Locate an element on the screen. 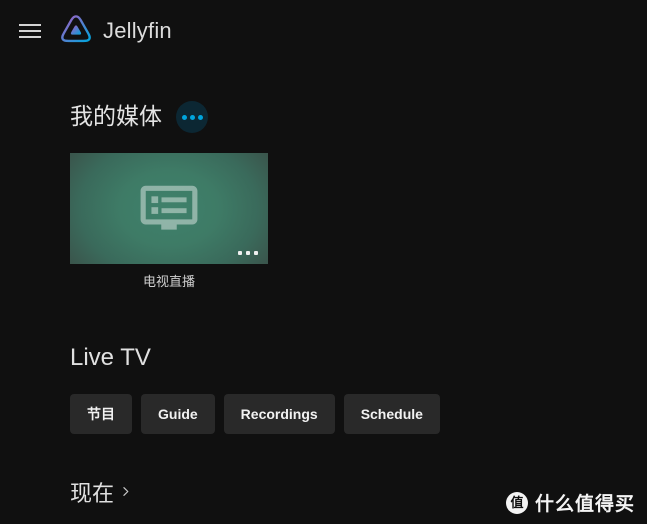 The height and width of the screenshot is (524, 647). now-section-link: 现在 is located at coordinates (100, 492).